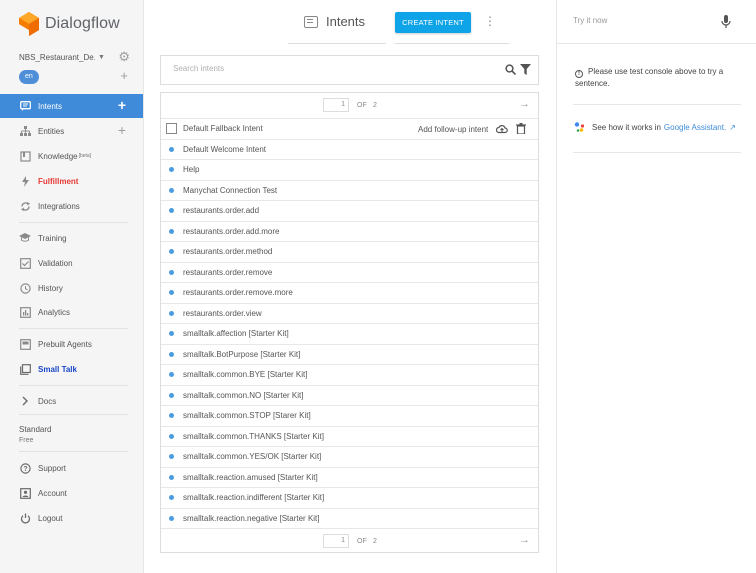 Image resolution: width=756 pixels, height=573 pixels. What do you see at coordinates (521, 128) in the screenshot?
I see `trash-icon` at bounding box center [521, 128].